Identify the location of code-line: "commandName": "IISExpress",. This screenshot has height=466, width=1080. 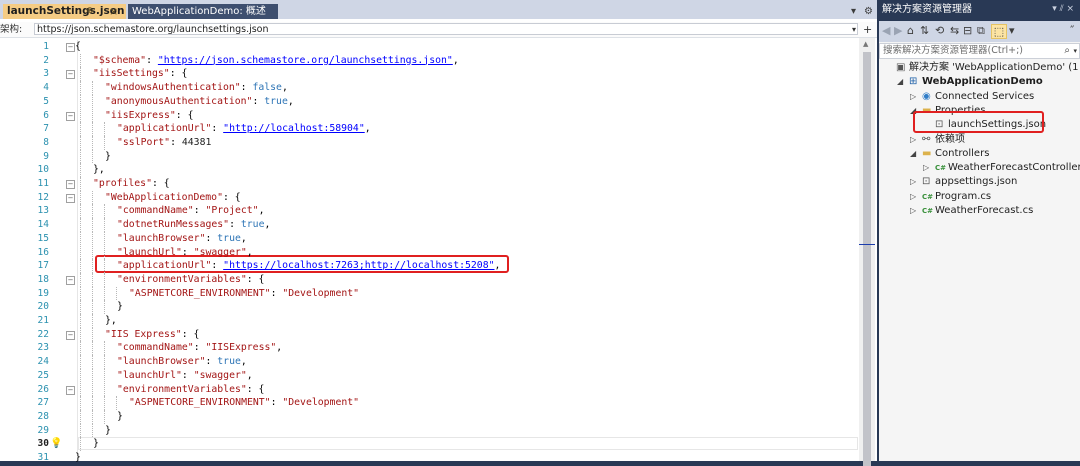
(199, 348).